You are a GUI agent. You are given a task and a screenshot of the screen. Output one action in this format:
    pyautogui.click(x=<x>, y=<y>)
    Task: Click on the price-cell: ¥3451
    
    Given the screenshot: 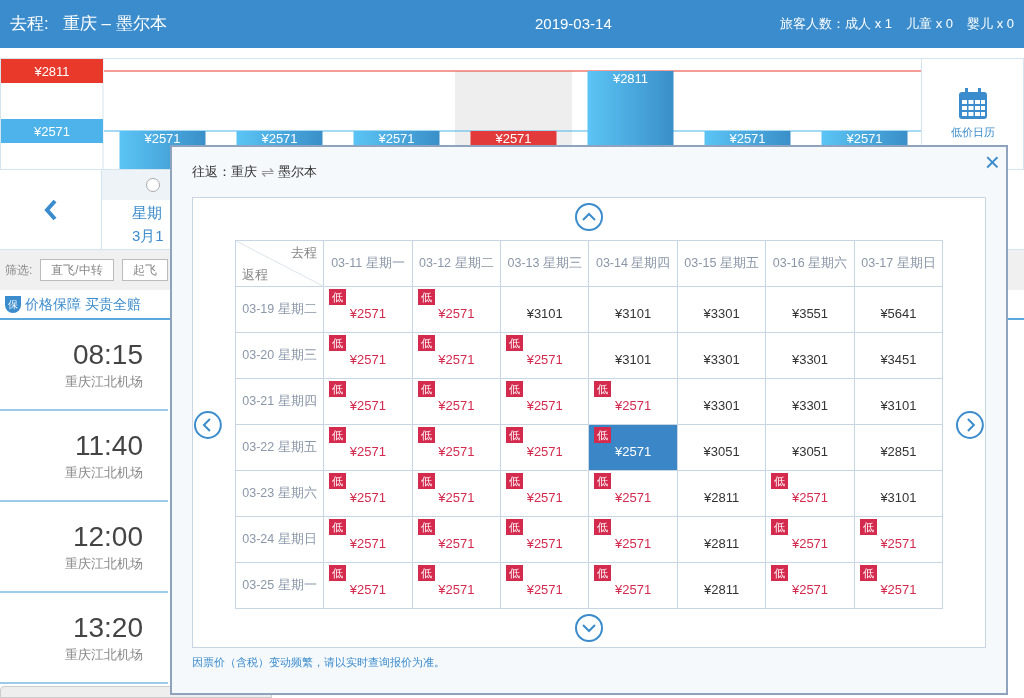 What is the action you would take?
    pyautogui.click(x=898, y=355)
    